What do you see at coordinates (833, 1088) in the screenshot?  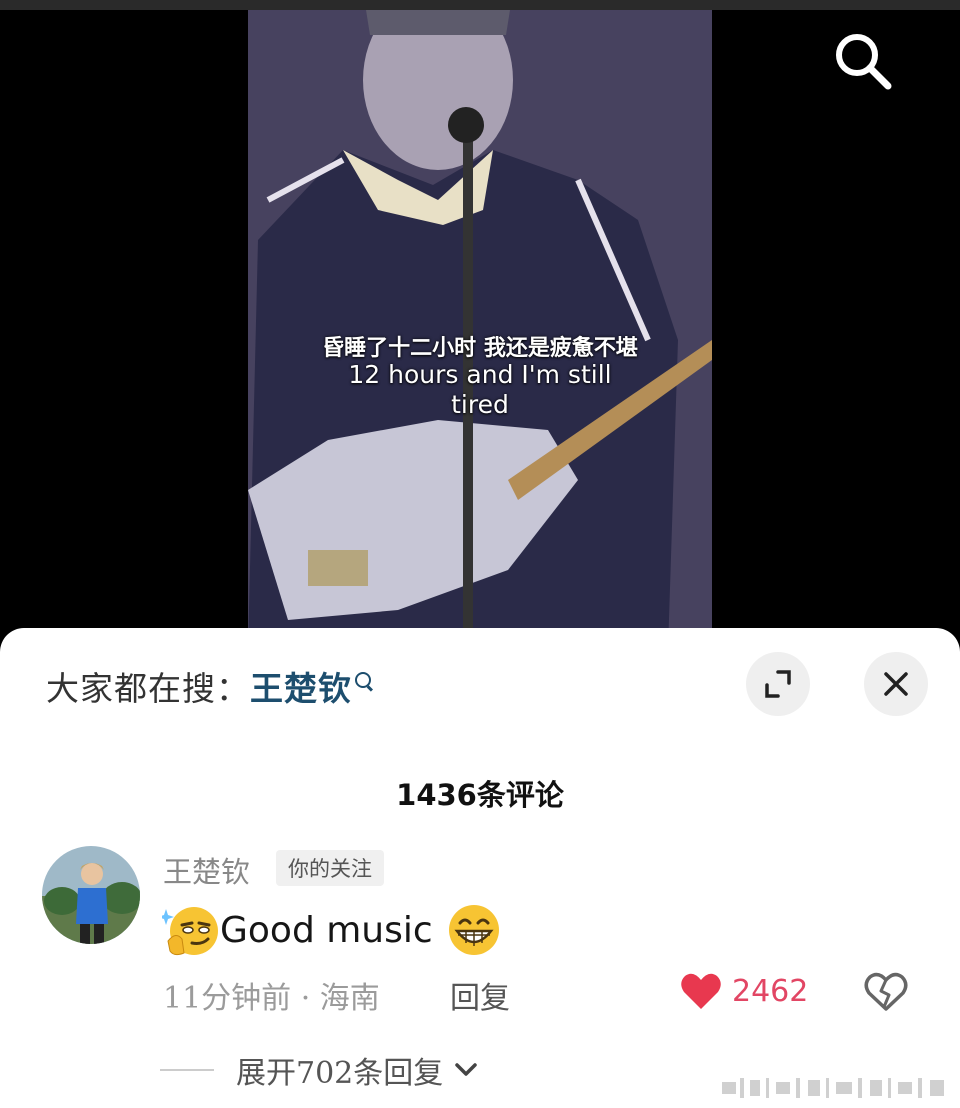 I see `watermark` at bounding box center [833, 1088].